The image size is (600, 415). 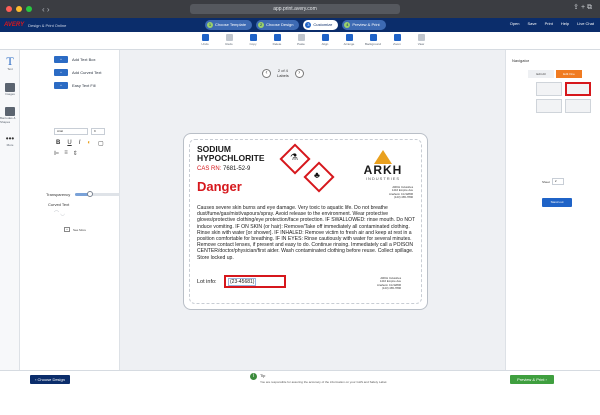 I want to click on paste-icon, so click(x=301, y=37).